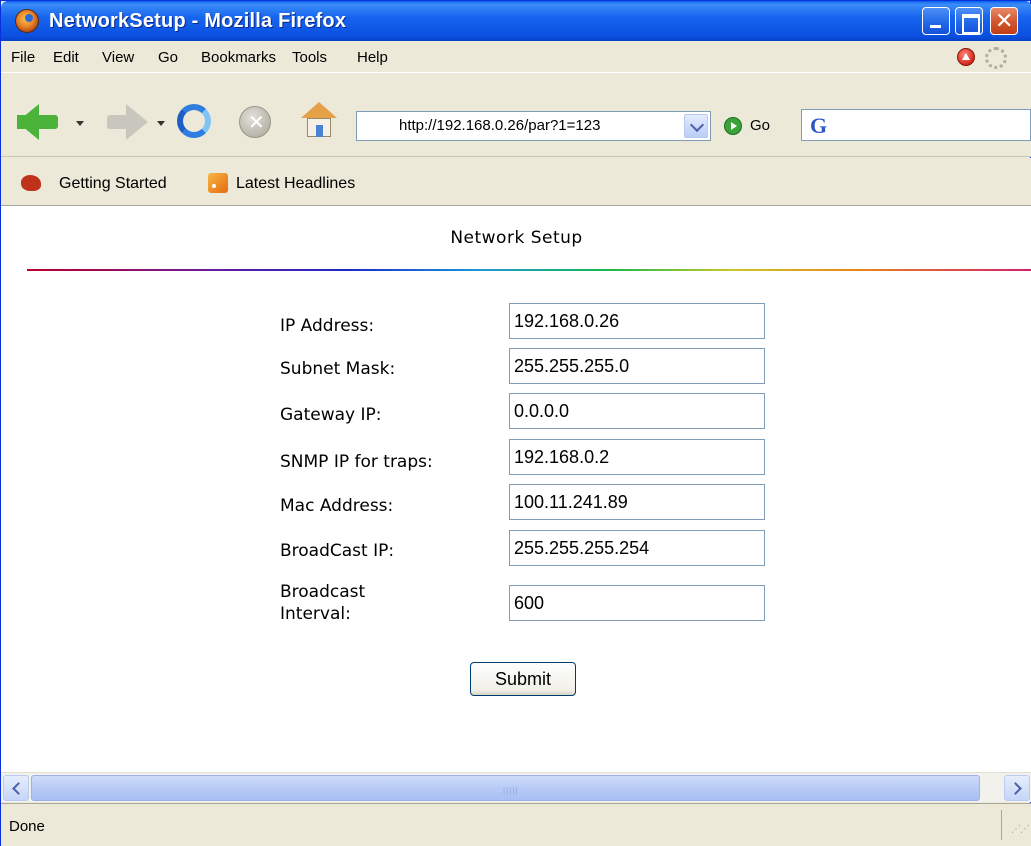  What do you see at coordinates (16, 788) in the screenshot?
I see `scroll-left-button` at bounding box center [16, 788].